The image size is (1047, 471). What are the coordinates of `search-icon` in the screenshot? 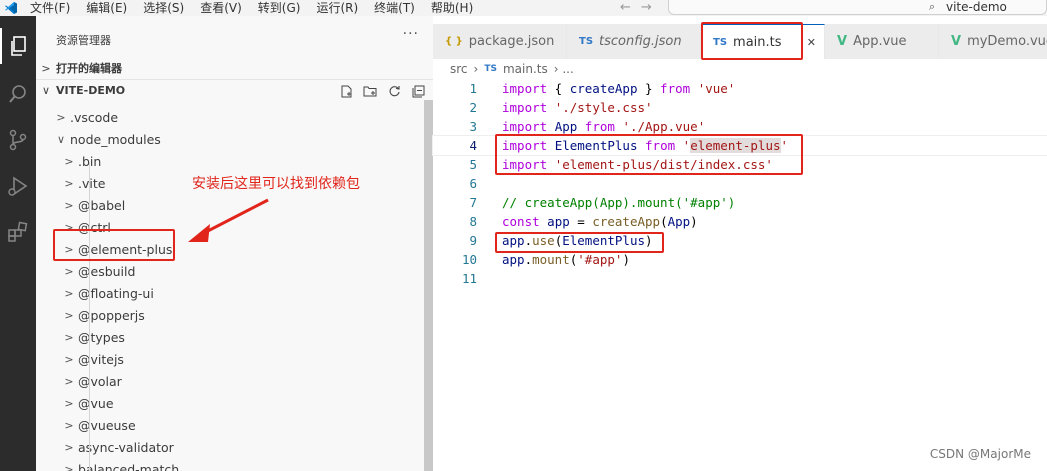 It's located at (18, 94).